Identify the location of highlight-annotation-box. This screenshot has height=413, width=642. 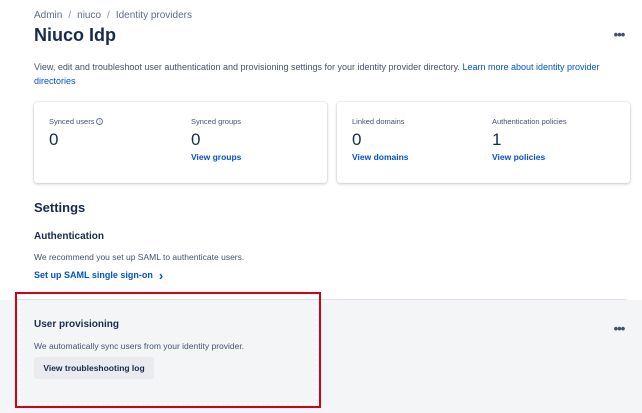
(168, 350).